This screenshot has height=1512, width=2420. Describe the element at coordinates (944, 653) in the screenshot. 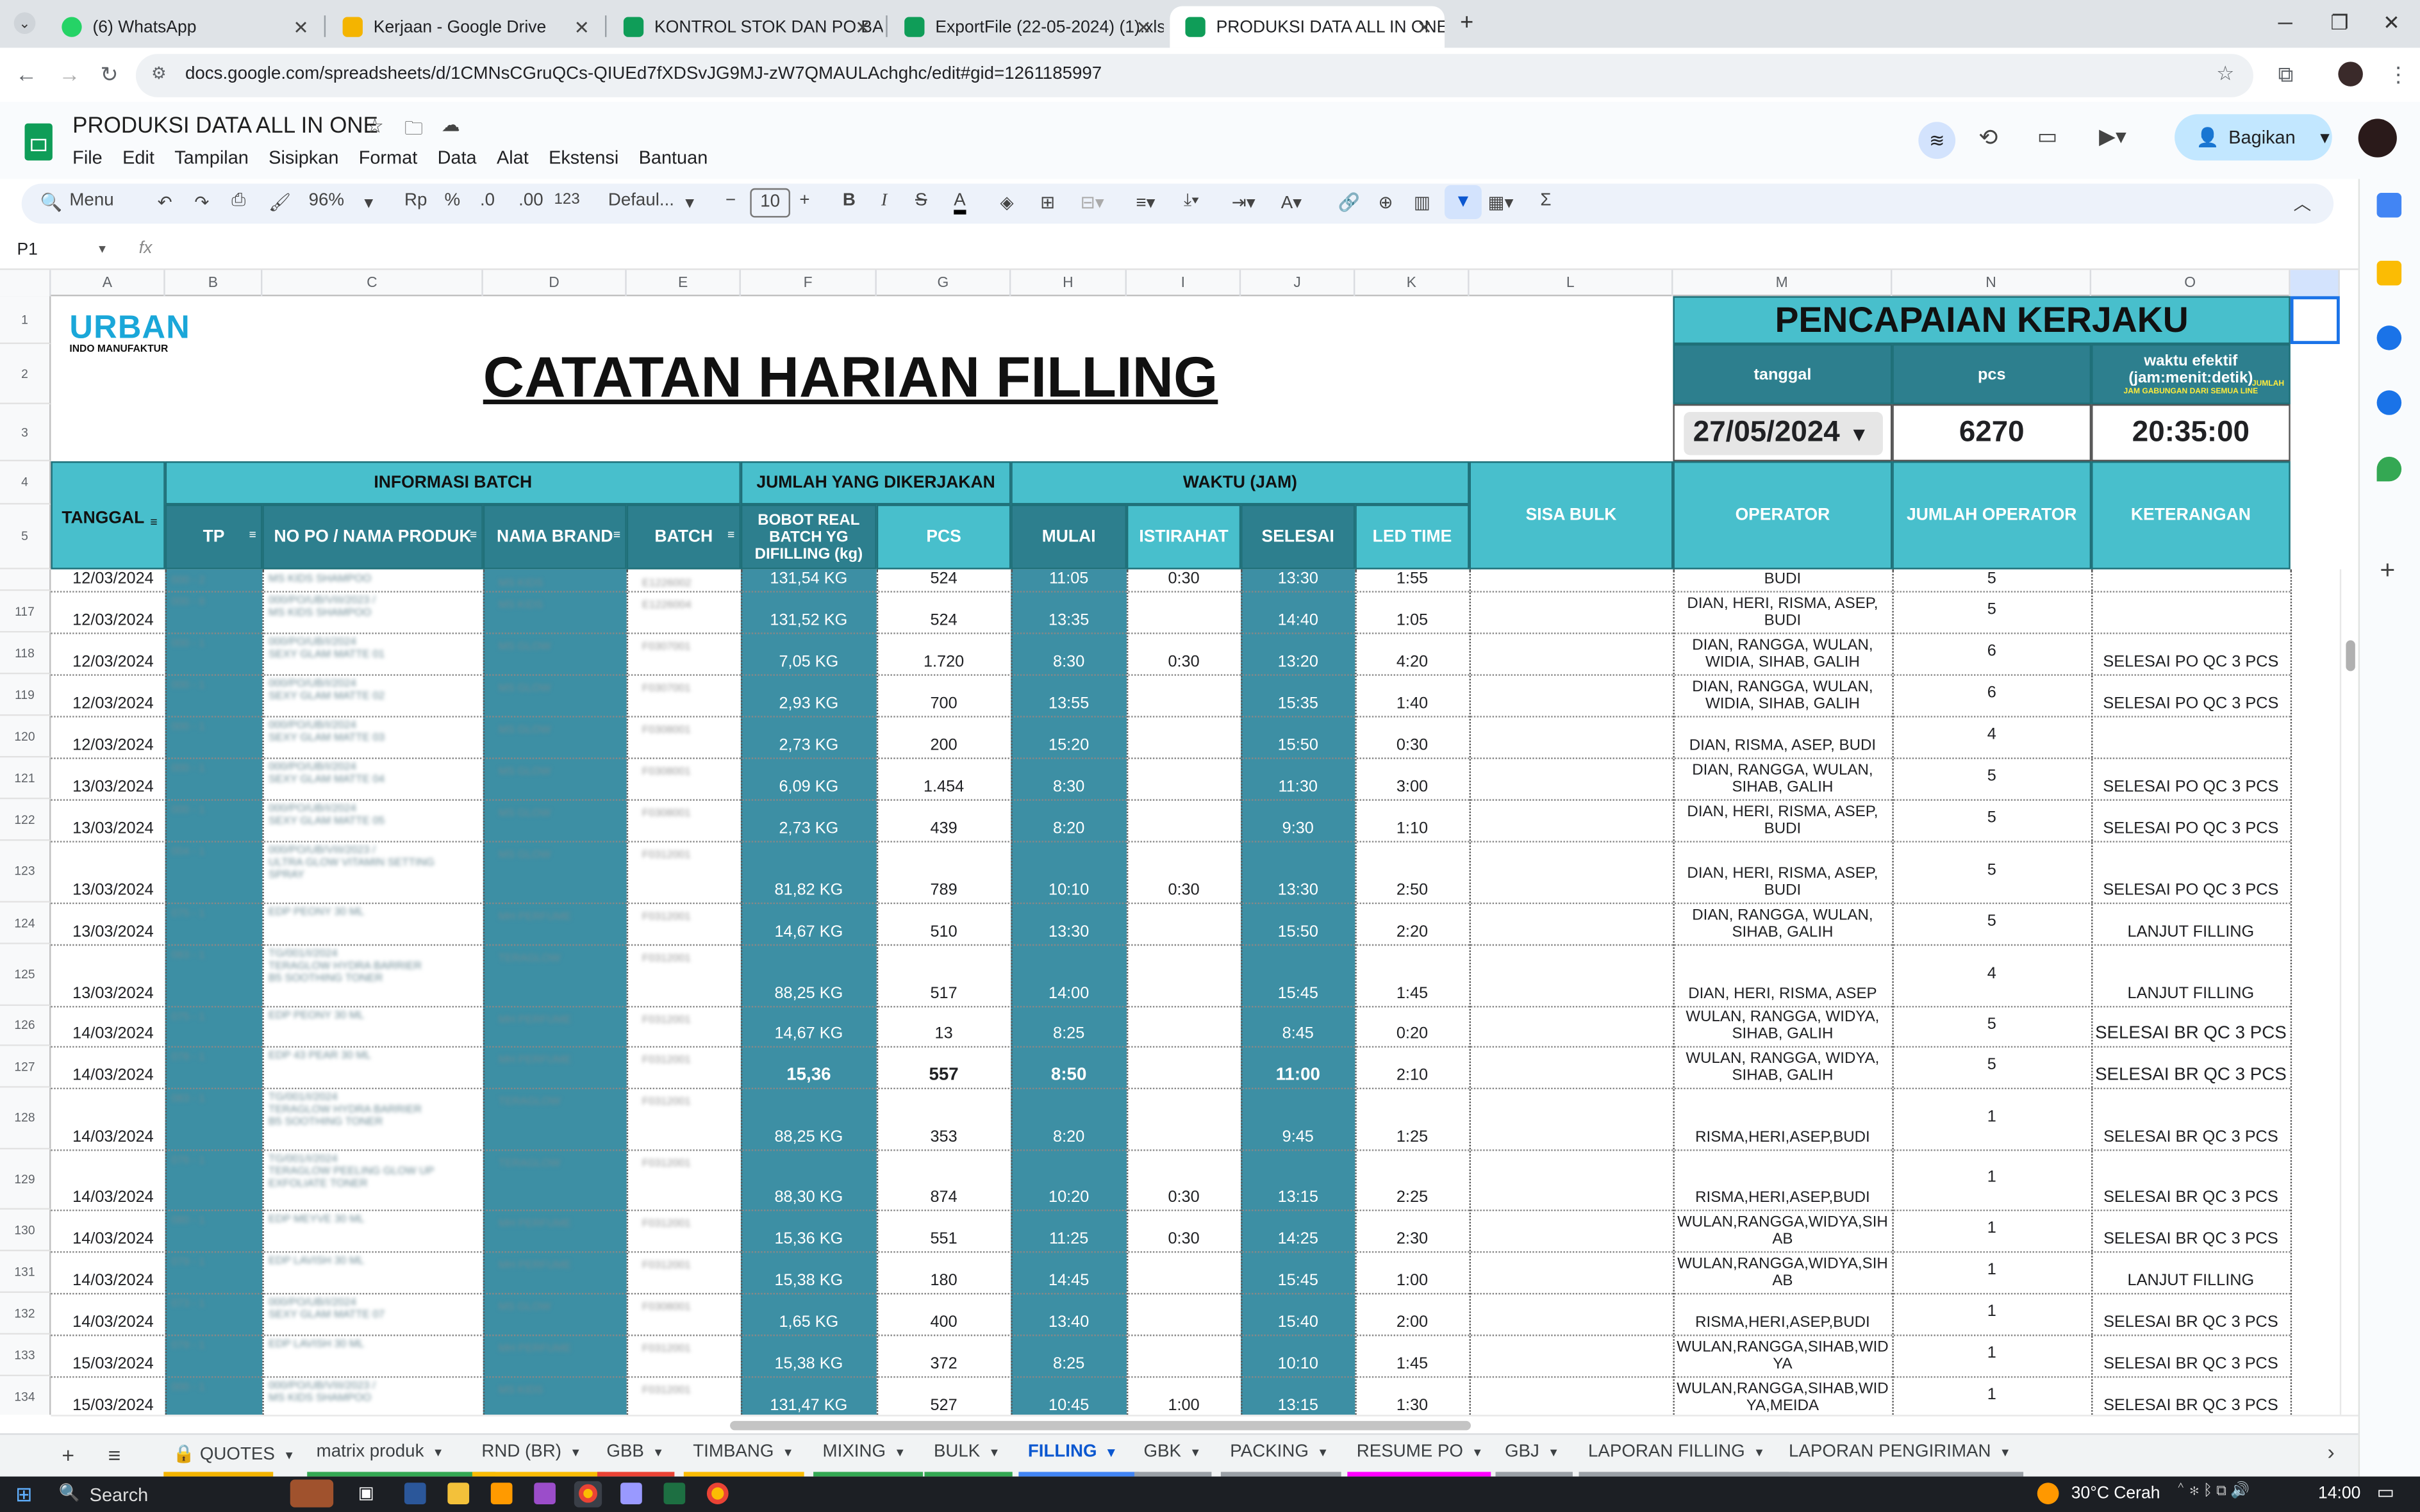

I see `cell-pcs: 1.720` at that location.